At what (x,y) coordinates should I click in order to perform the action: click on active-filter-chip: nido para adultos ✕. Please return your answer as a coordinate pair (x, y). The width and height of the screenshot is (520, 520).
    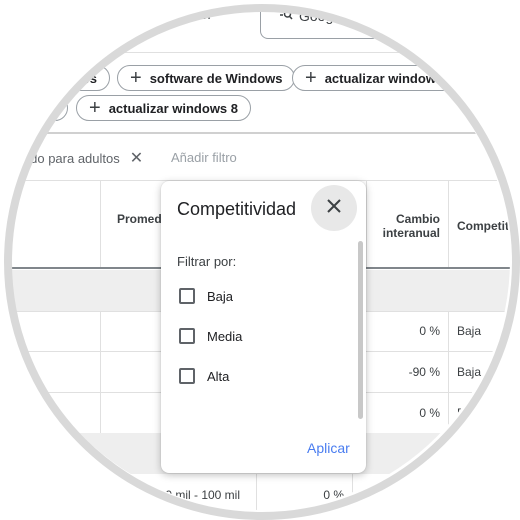
    Looking at the image, I should click on (81, 158).